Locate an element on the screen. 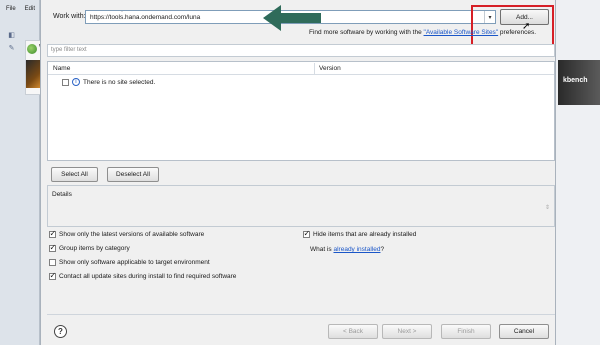  cancel-button: Cancel is located at coordinates (524, 331).